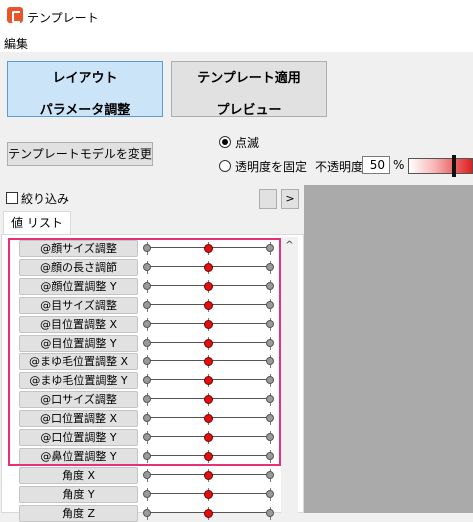  What do you see at coordinates (78, 456) in the screenshot?
I see `parameter-name-button: @鼻位置調整 Y` at bounding box center [78, 456].